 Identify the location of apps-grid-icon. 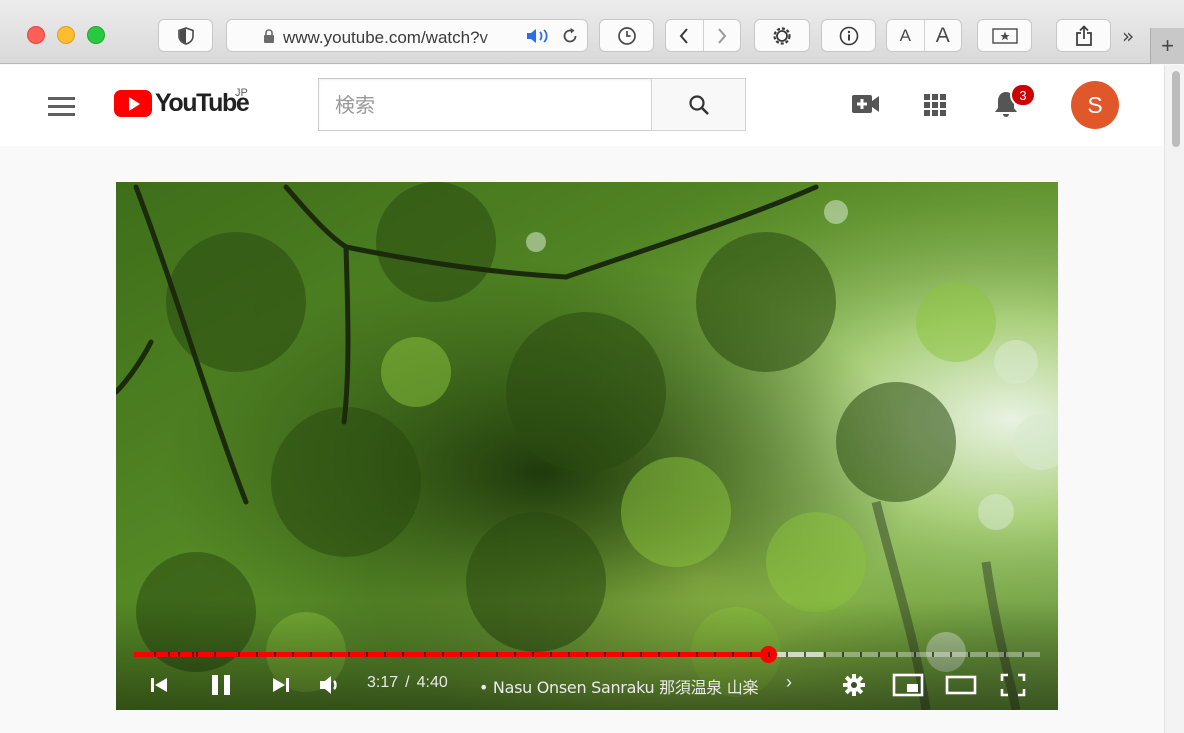
(935, 105).